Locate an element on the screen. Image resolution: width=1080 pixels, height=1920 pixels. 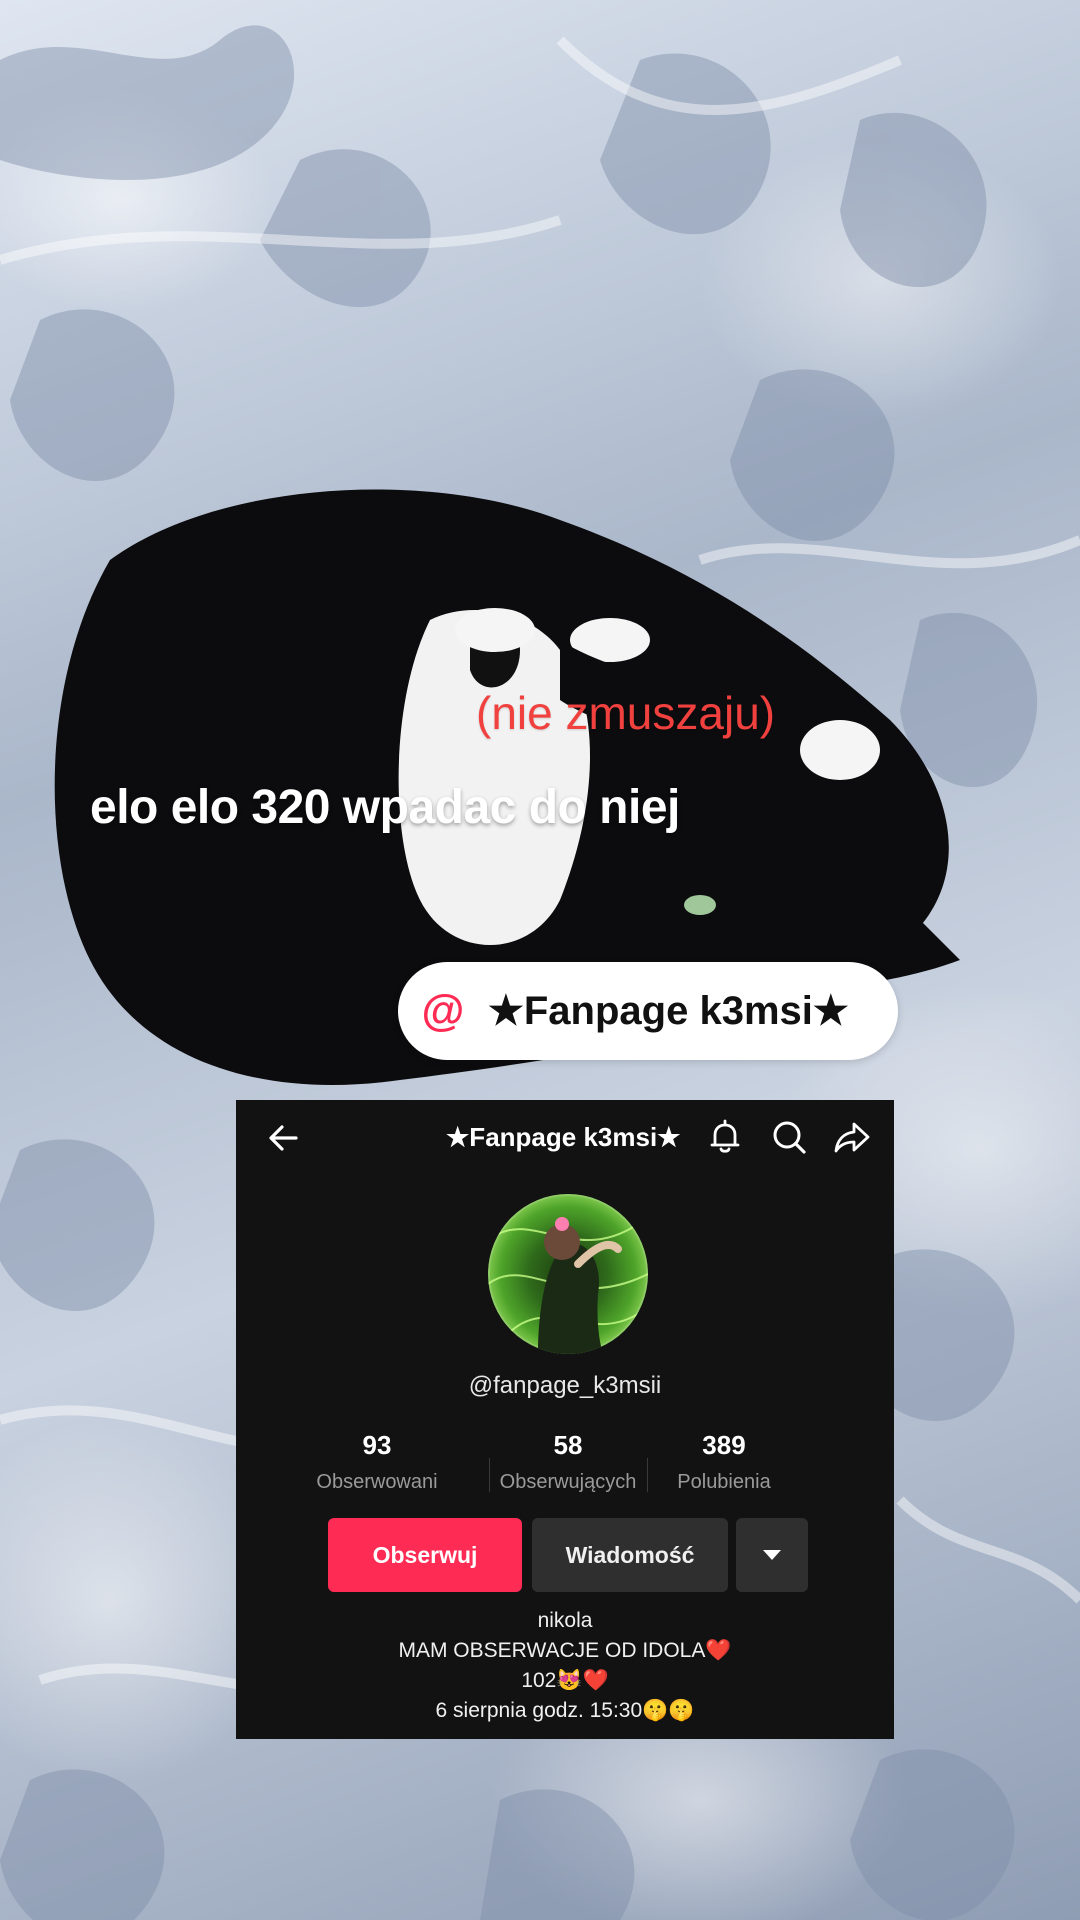
more-options-button is located at coordinates (772, 1555).